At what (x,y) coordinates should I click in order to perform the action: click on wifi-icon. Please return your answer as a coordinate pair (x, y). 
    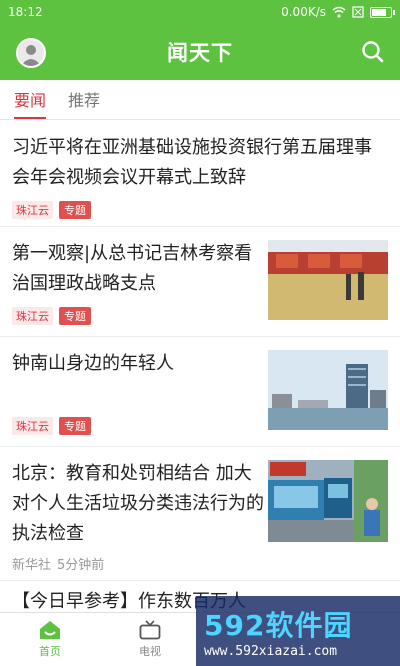
    Looking at the image, I should click on (339, 12).